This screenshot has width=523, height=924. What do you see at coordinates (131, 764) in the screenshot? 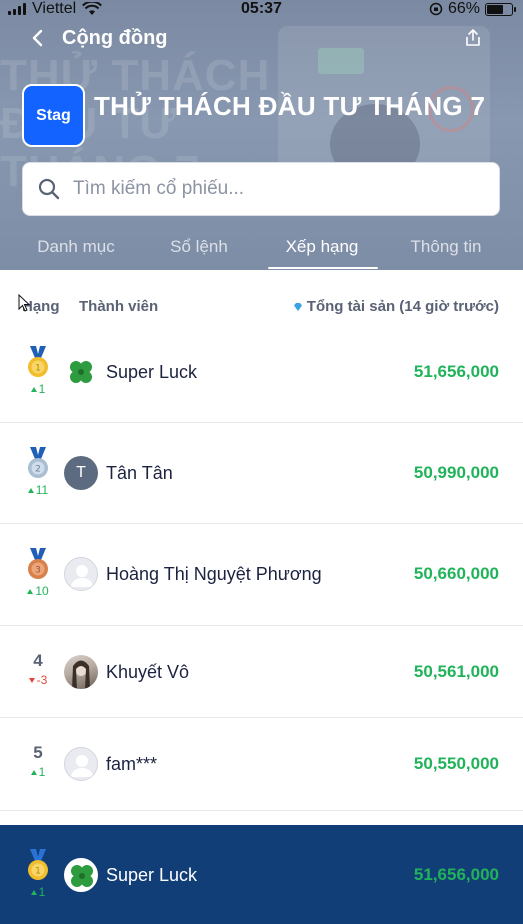
I see `member-name: fam***` at bounding box center [131, 764].